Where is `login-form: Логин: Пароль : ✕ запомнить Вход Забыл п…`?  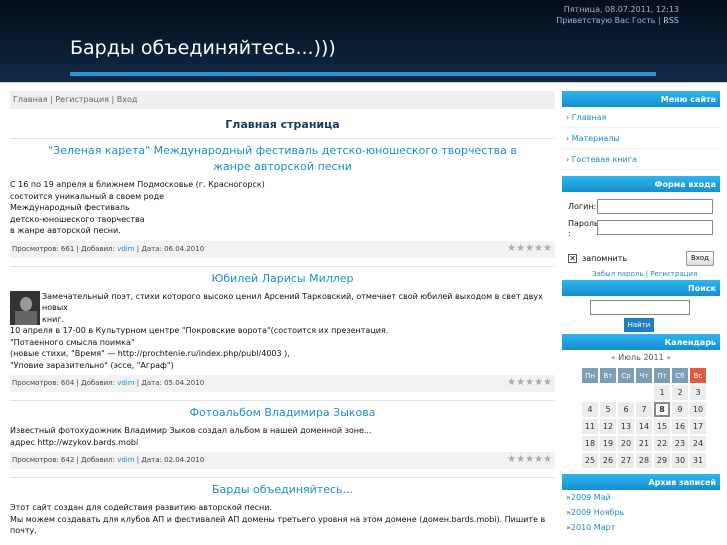
login-form: Логин: Пароль : ✕ запомнить Вход Забыл п… is located at coordinates (641, 236).